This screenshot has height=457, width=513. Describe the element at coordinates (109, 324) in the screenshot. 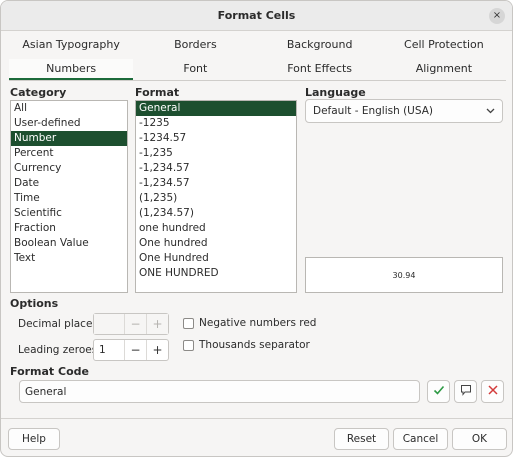

I see `decimal-places-field` at that location.